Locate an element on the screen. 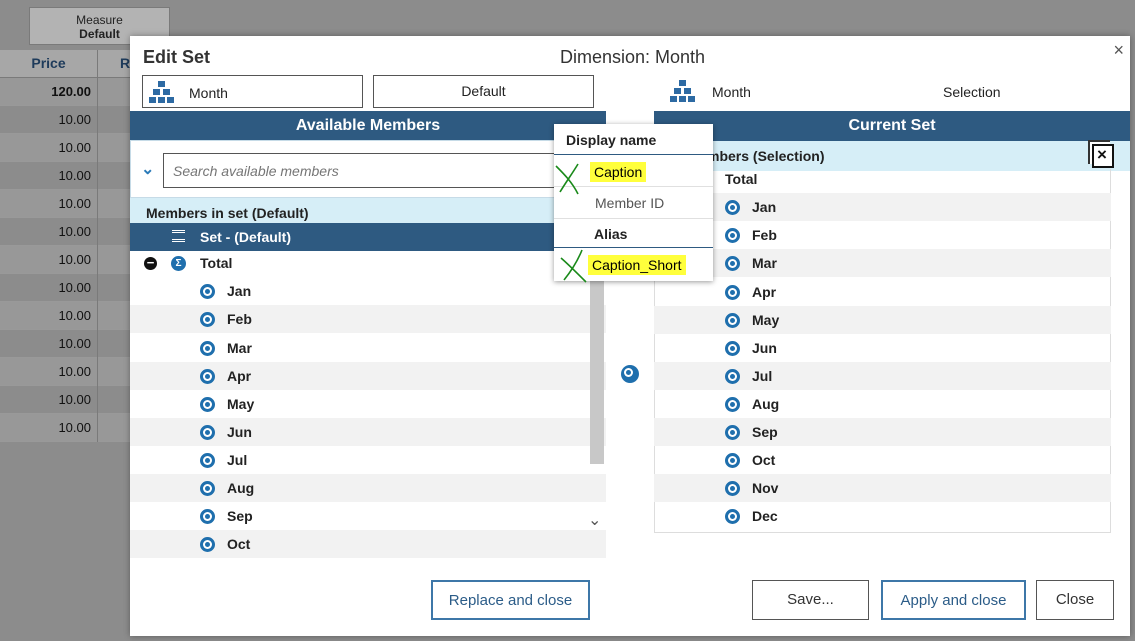 The image size is (1135, 641). display-name-header: Display name is located at coordinates (633, 140).